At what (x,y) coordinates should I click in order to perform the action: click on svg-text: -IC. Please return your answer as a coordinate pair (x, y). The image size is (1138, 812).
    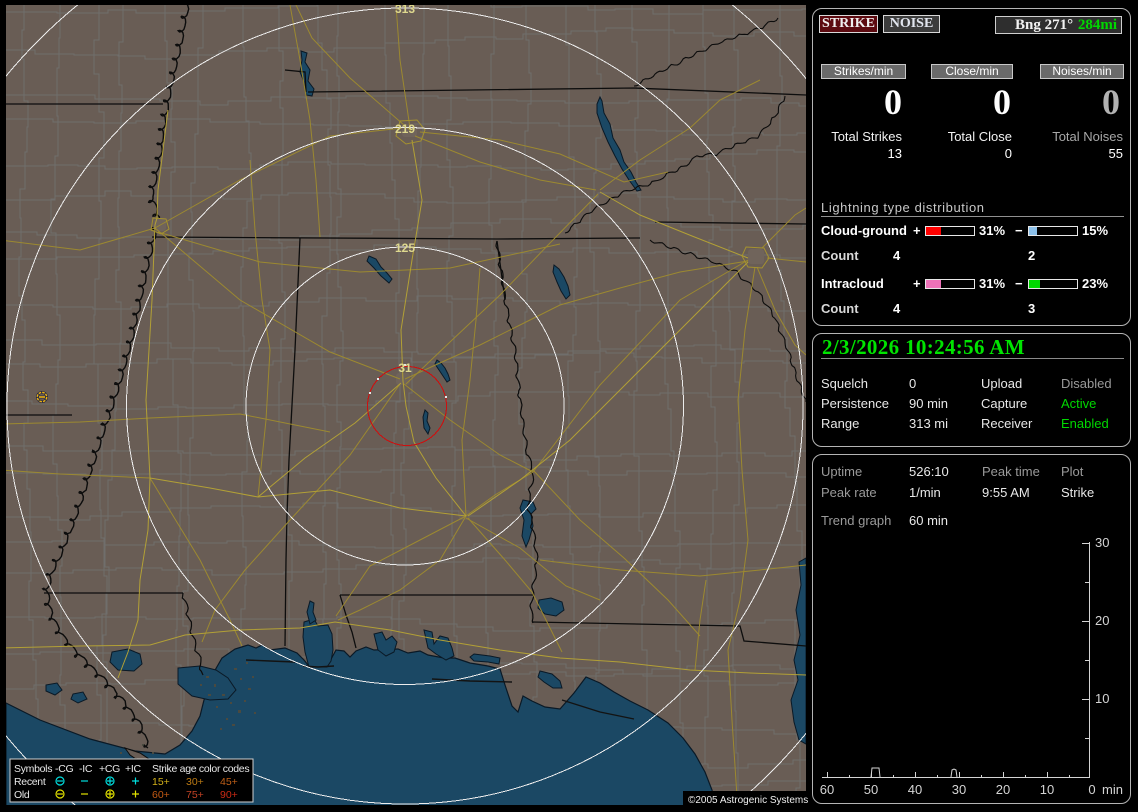
    Looking at the image, I should click on (86, 769).